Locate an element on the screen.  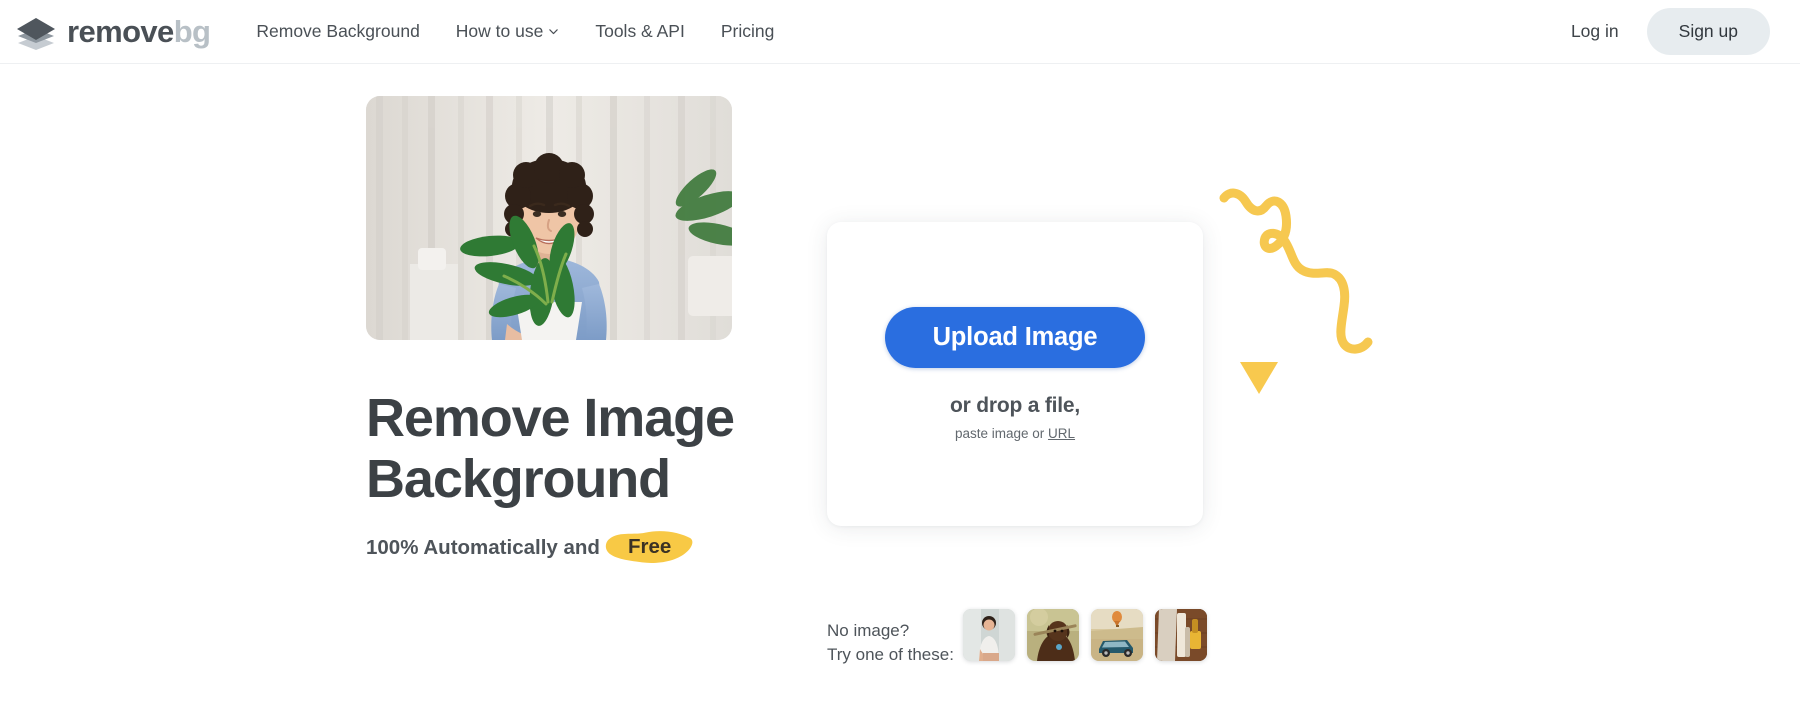
hero-photo is located at coordinates (549, 218).